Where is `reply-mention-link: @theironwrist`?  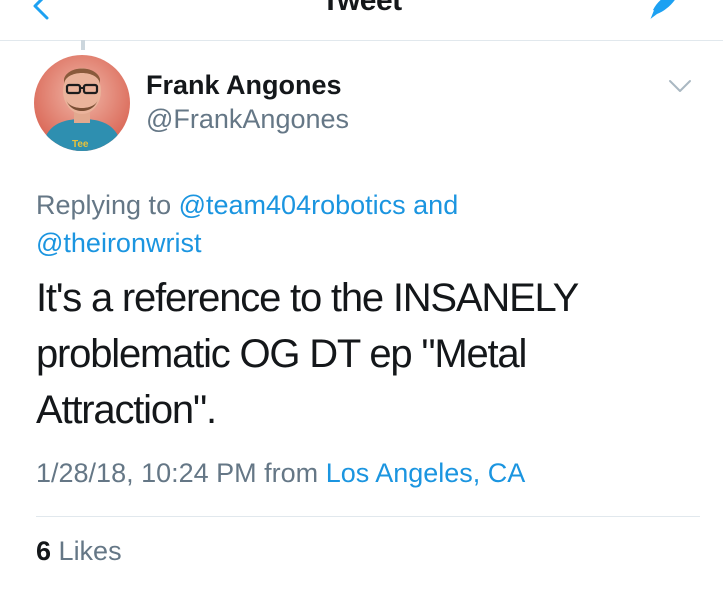
reply-mention-link: @theironwrist is located at coordinates (118, 243).